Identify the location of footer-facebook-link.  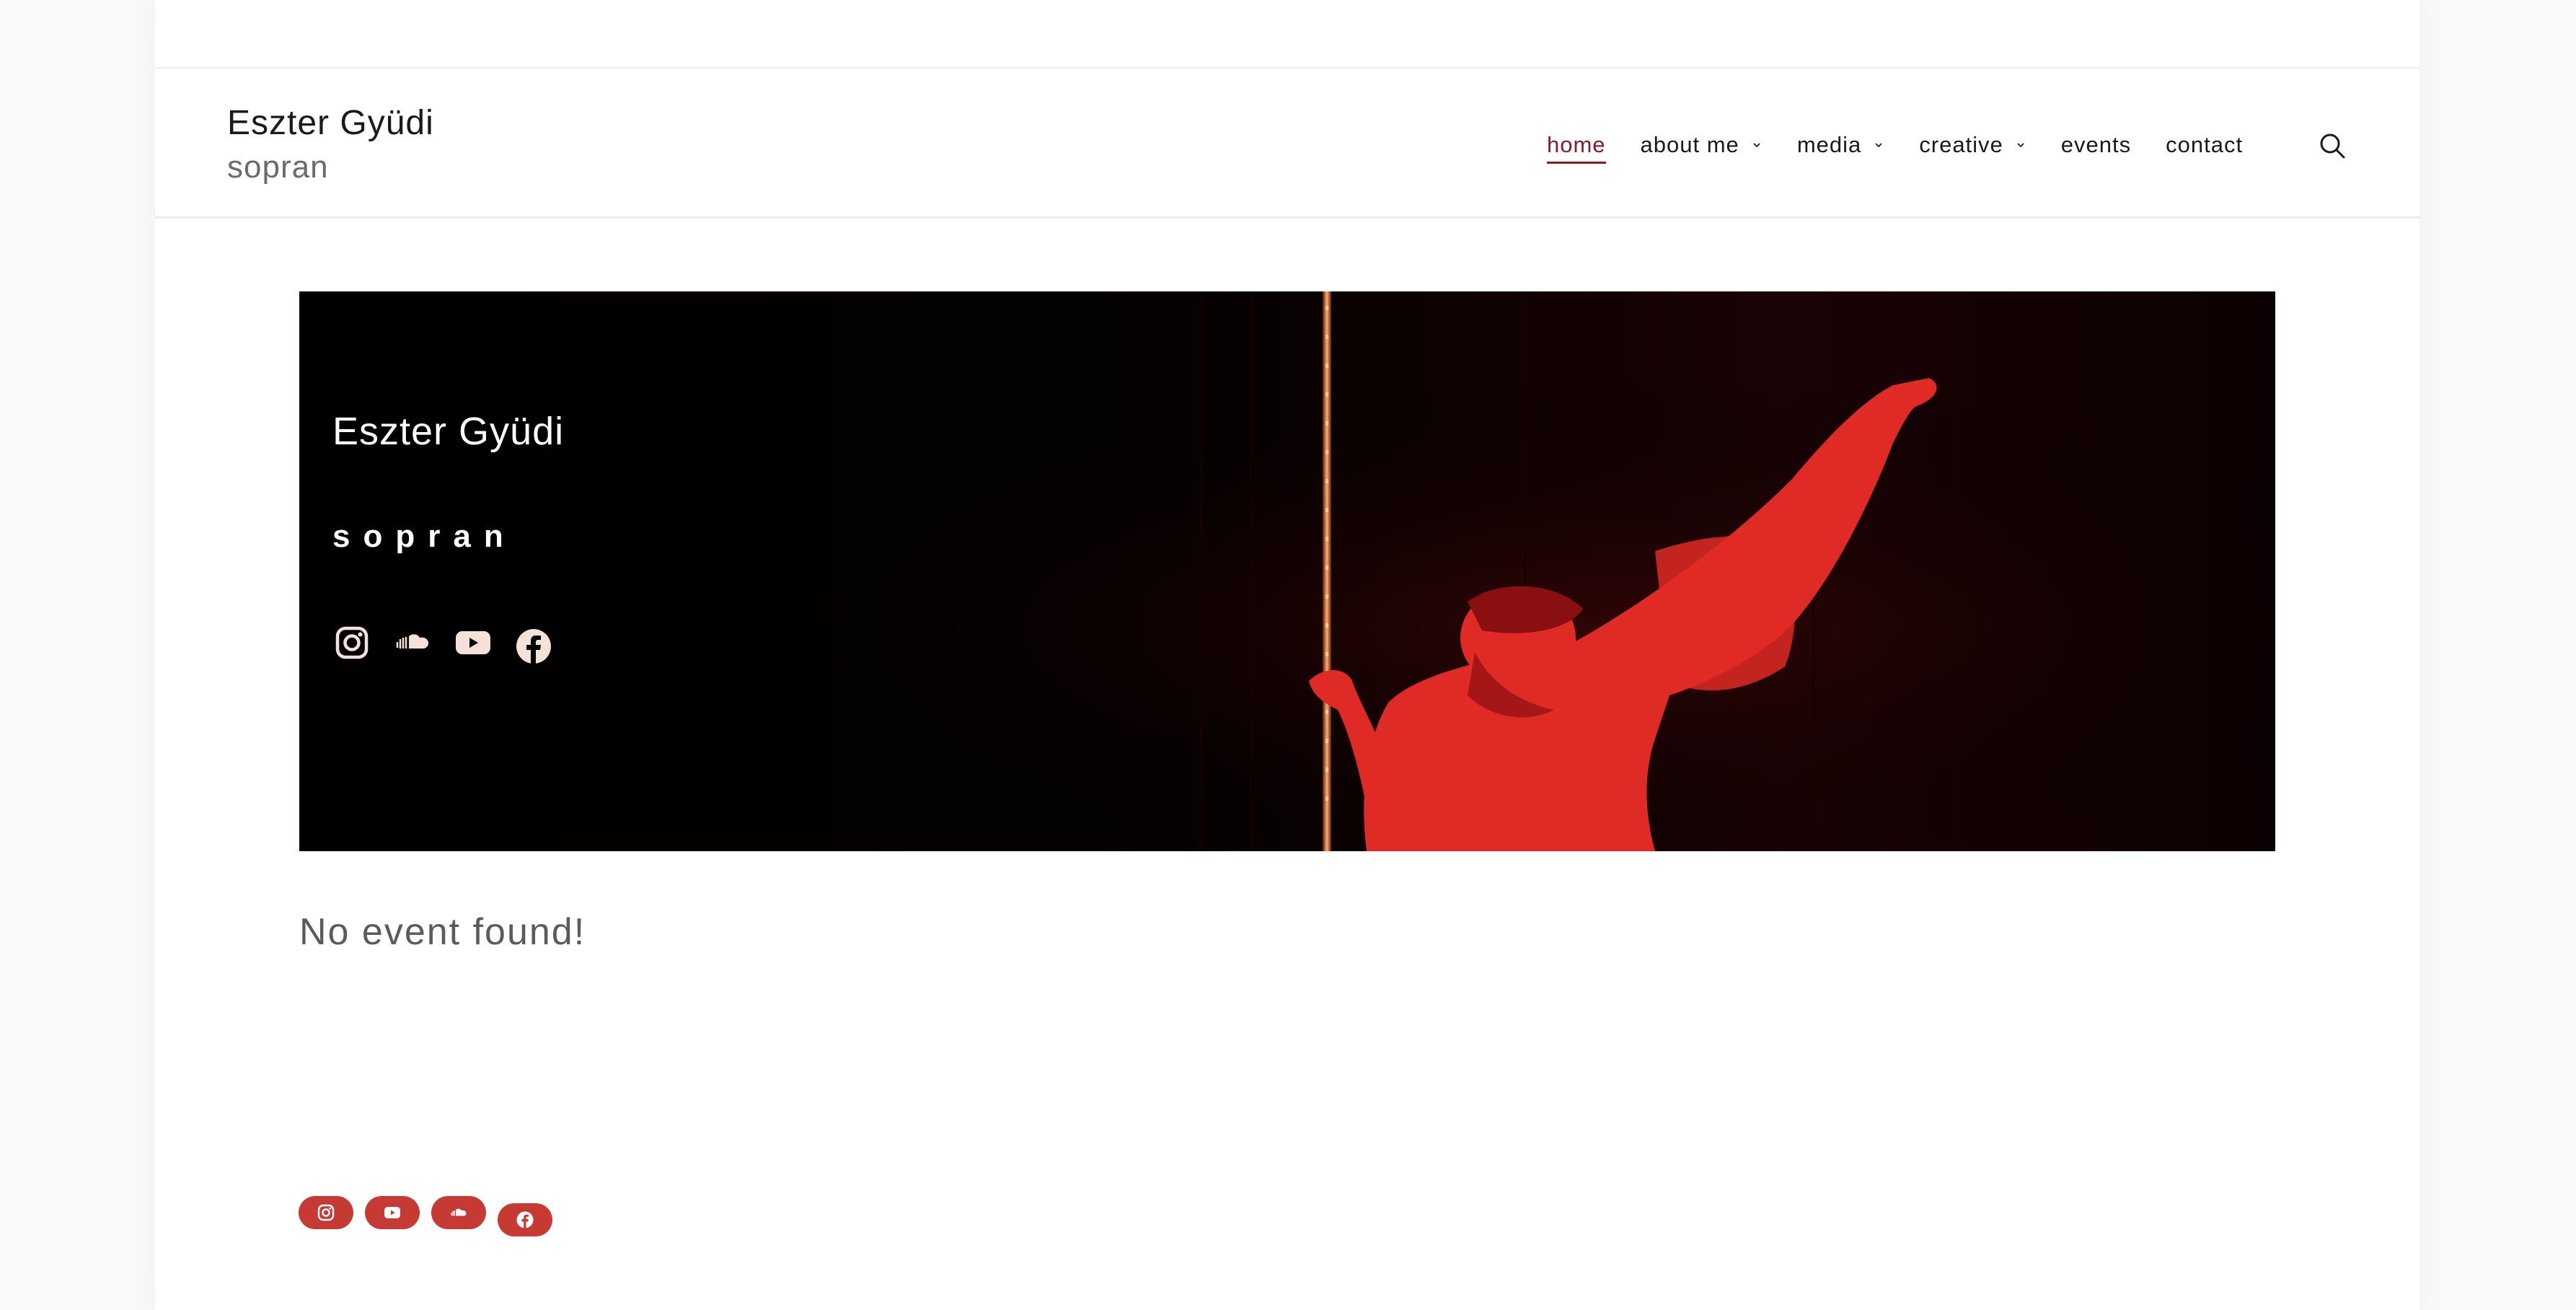
(525, 1219).